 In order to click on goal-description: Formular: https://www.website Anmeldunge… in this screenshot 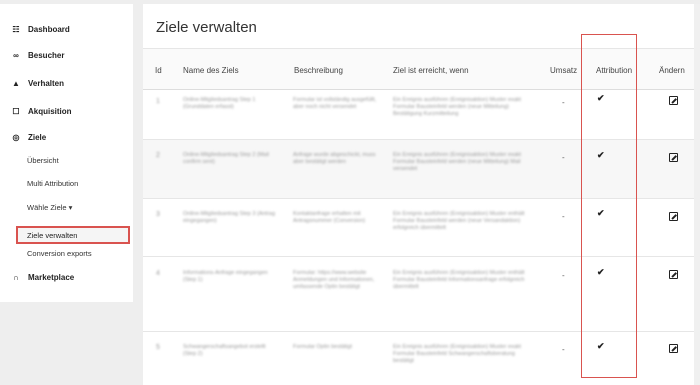, I will do `click(334, 280)`.